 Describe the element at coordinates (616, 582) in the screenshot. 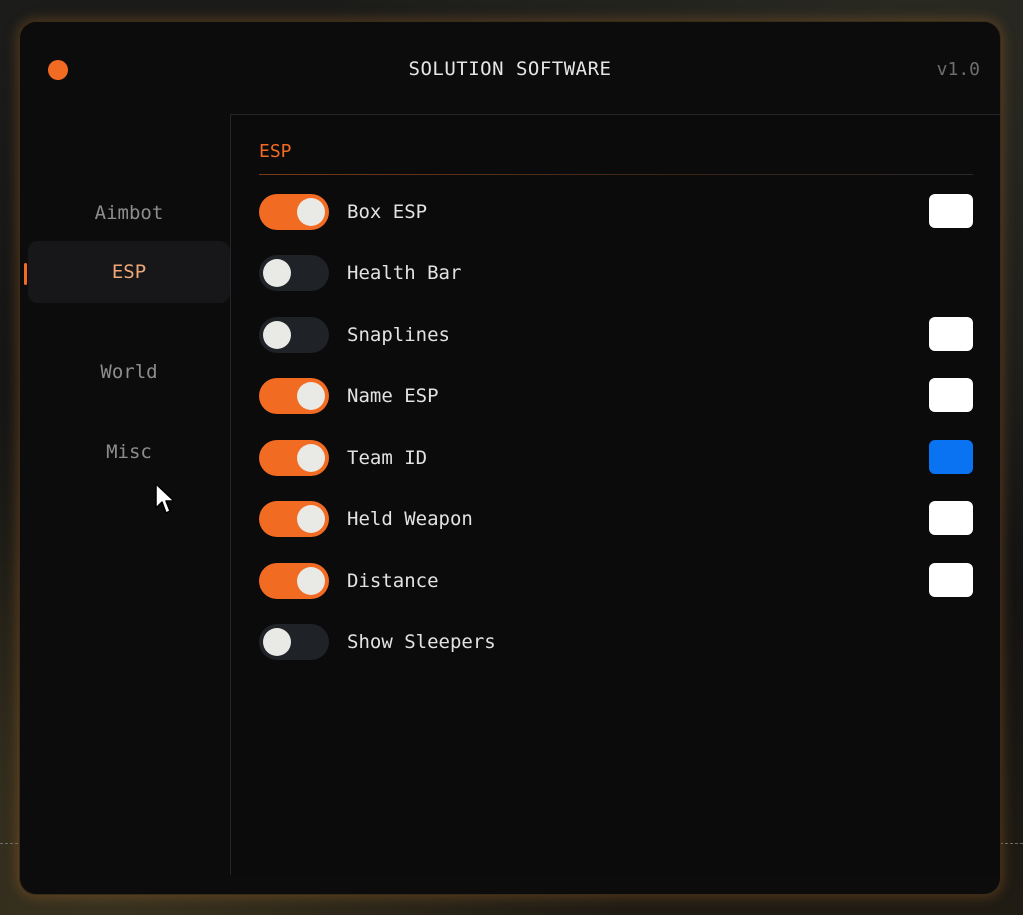

I see `setting-row-distance: Distance` at that location.